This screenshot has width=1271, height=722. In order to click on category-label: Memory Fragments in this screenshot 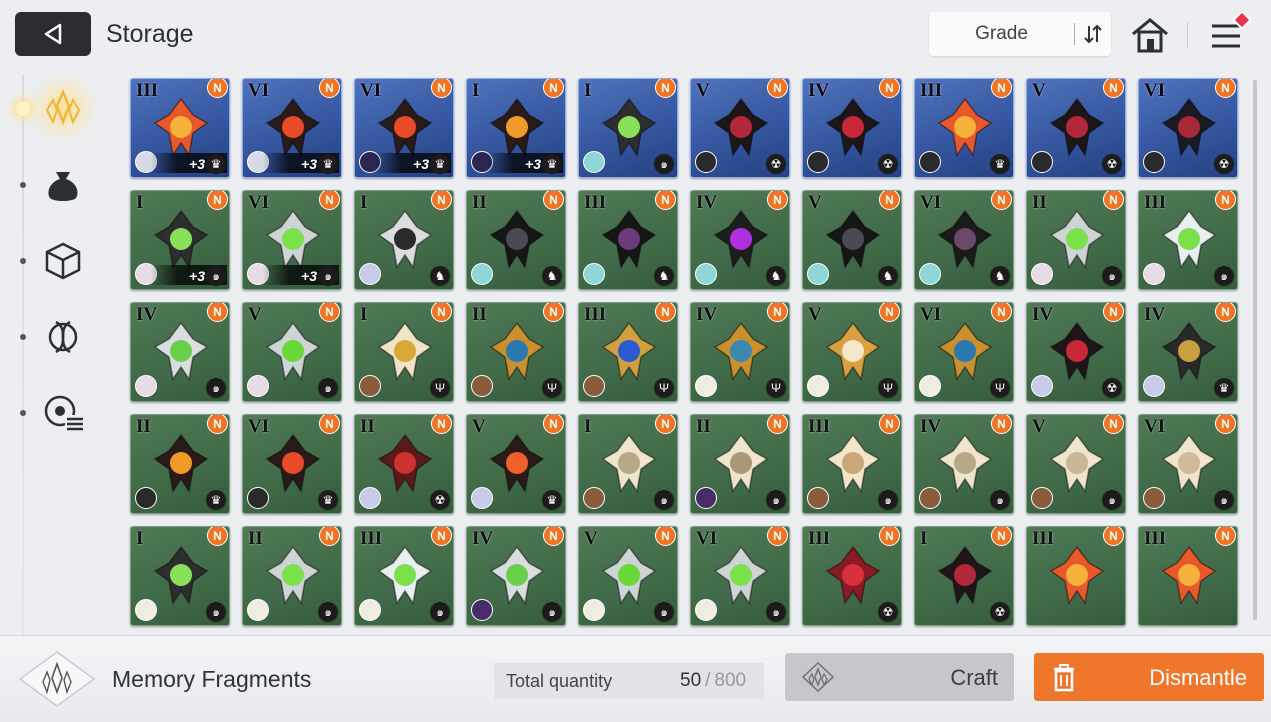, I will do `click(212, 679)`.